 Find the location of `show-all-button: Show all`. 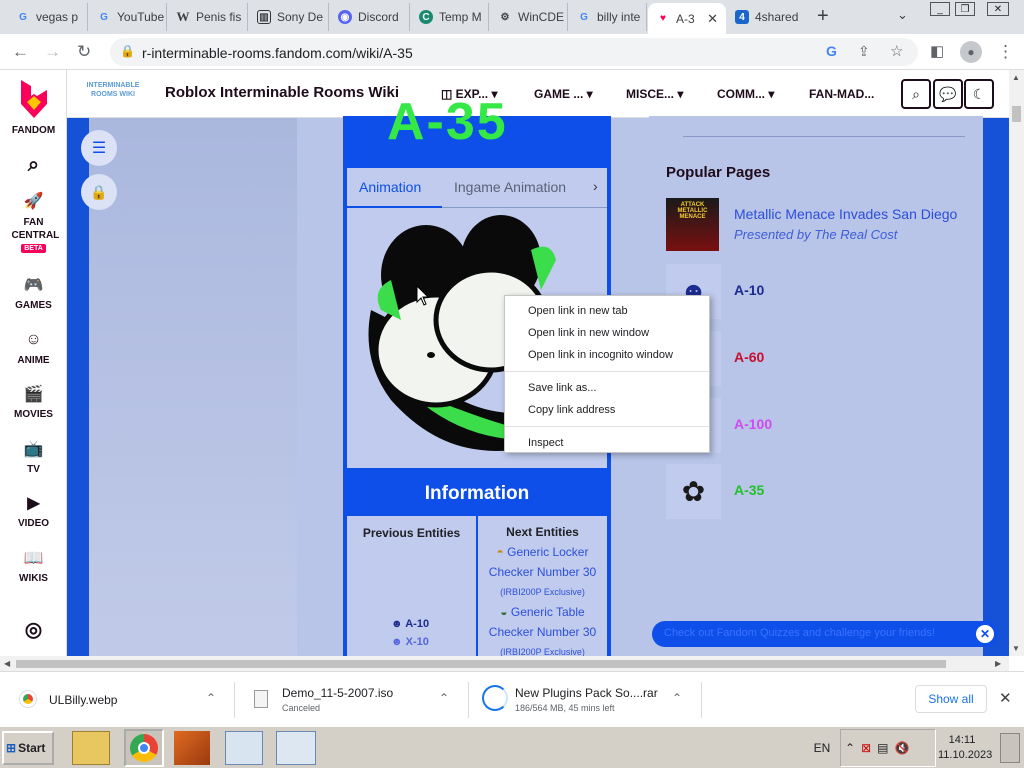

show-all-button: Show all is located at coordinates (951, 699).